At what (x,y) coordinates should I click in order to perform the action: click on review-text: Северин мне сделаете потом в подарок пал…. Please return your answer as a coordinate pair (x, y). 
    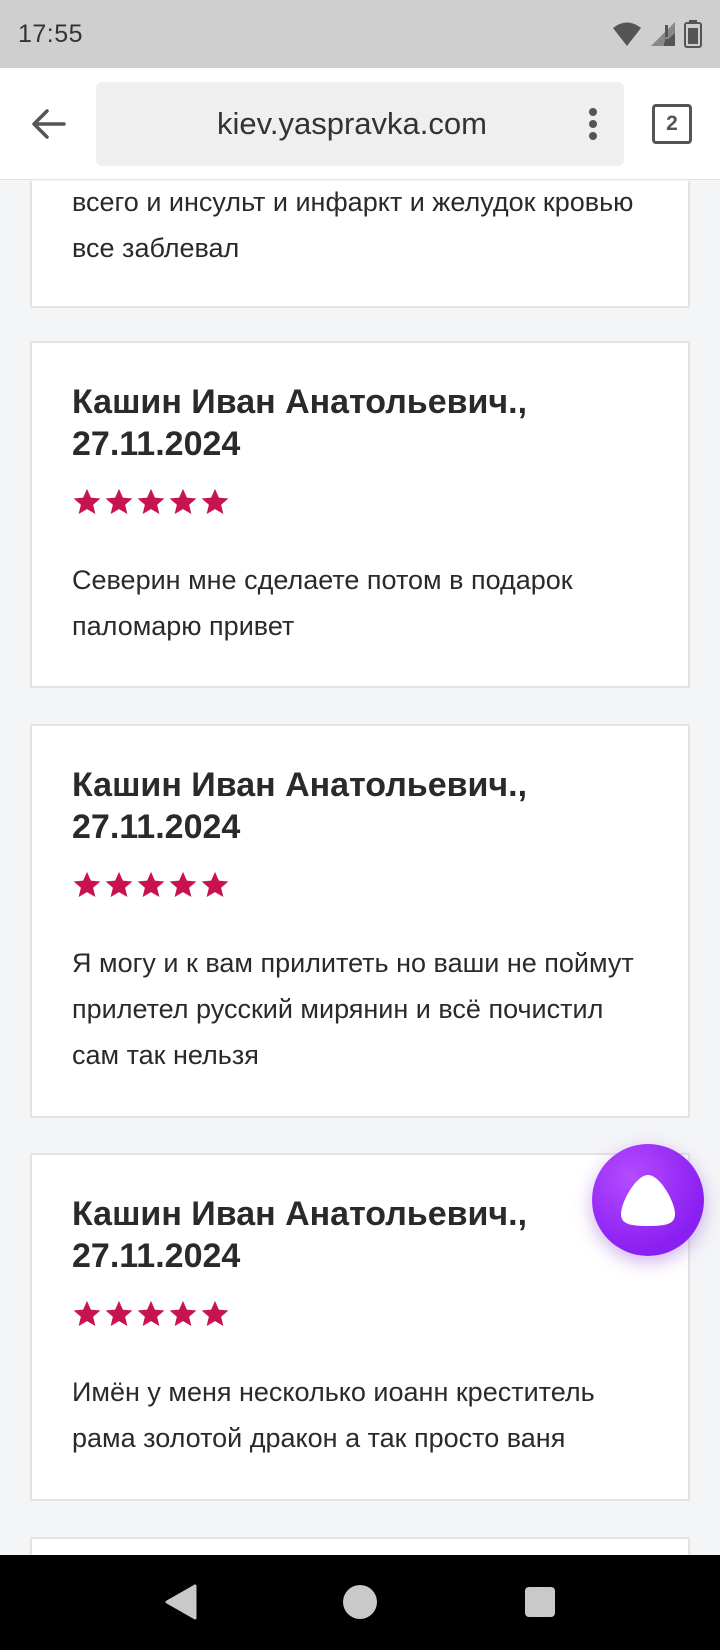
    Looking at the image, I should click on (322, 603).